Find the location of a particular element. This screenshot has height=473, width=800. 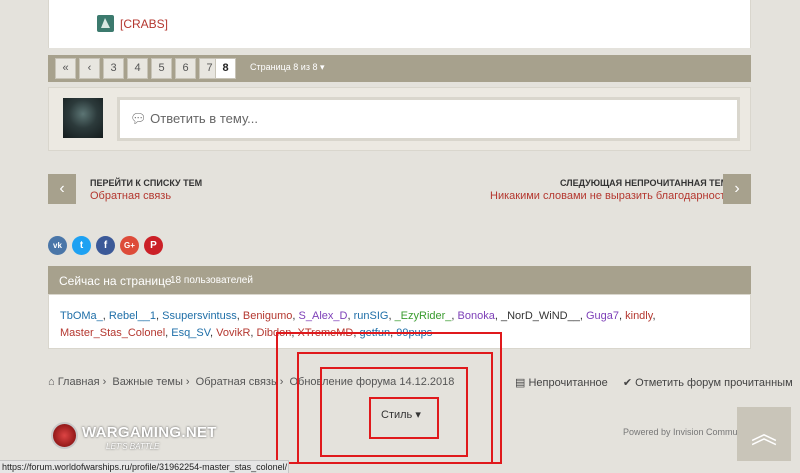

next-topic-button: › is located at coordinates (737, 189).